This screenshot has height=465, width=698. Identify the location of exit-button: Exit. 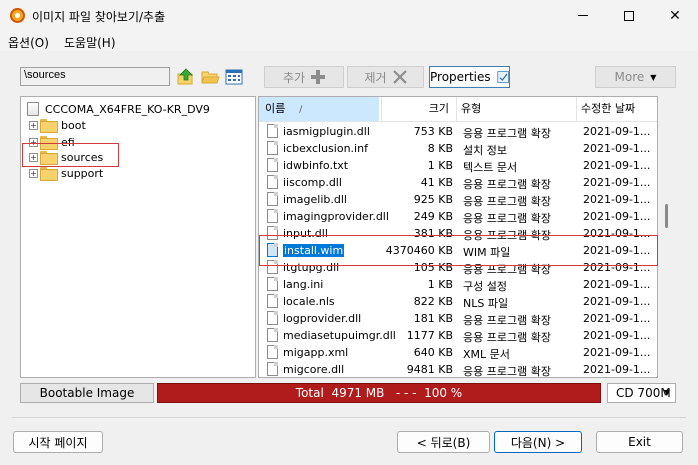
(639, 442).